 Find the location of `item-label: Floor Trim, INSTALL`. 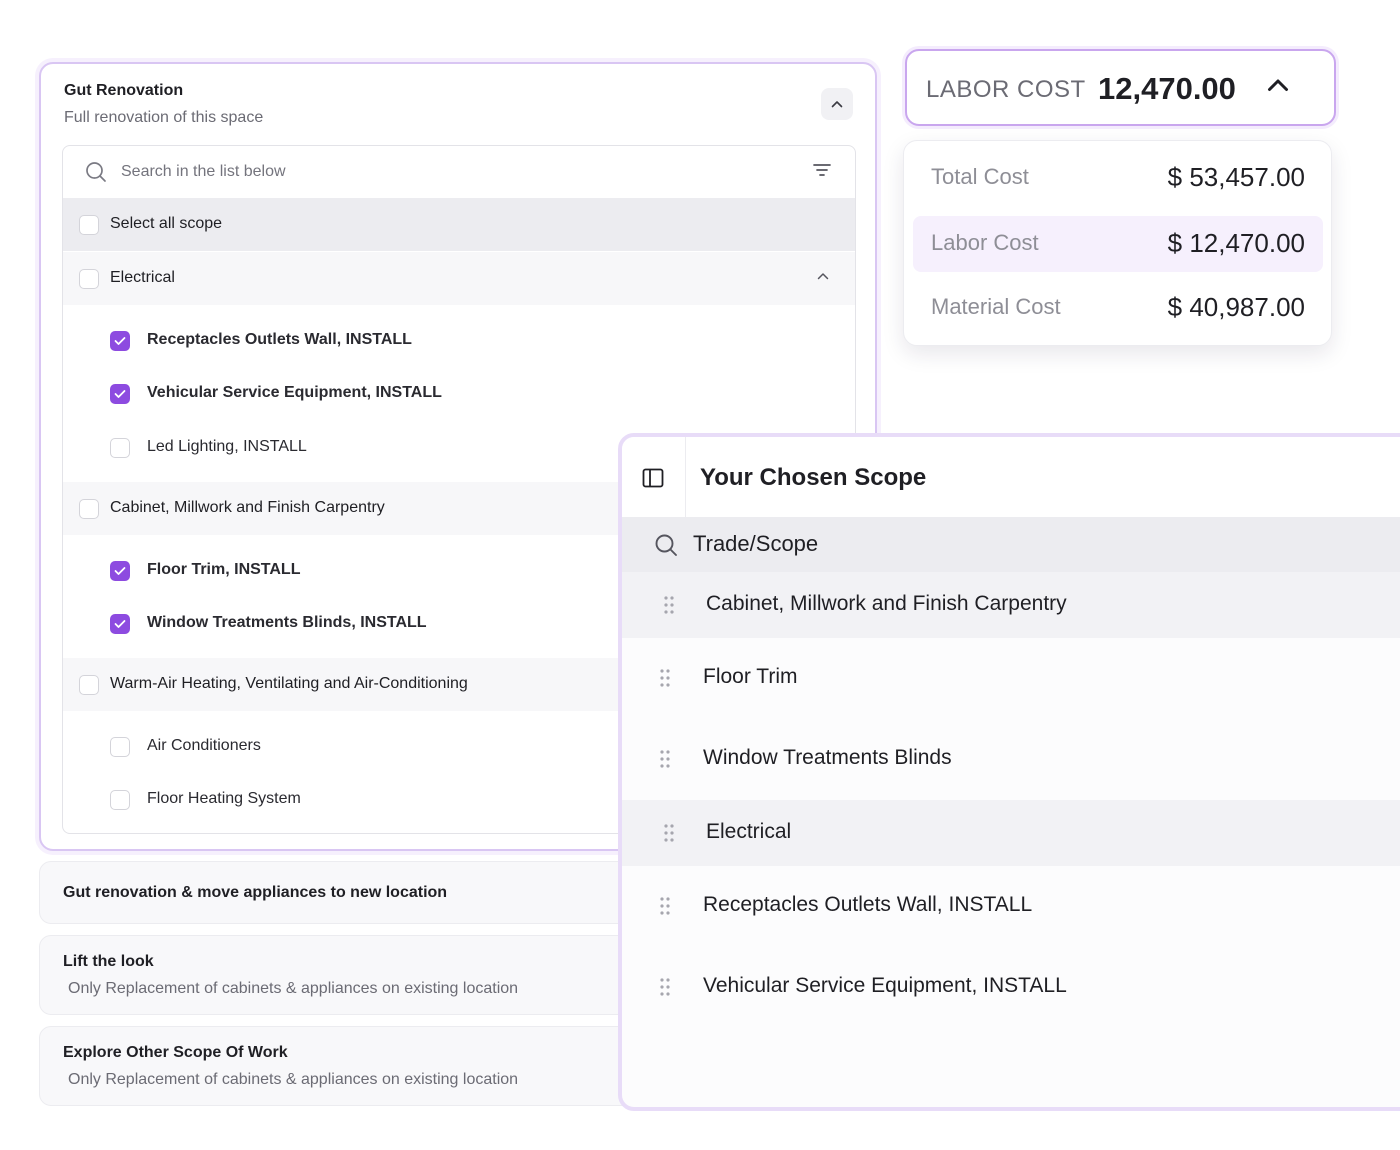

item-label: Floor Trim, INSTALL is located at coordinates (224, 569).